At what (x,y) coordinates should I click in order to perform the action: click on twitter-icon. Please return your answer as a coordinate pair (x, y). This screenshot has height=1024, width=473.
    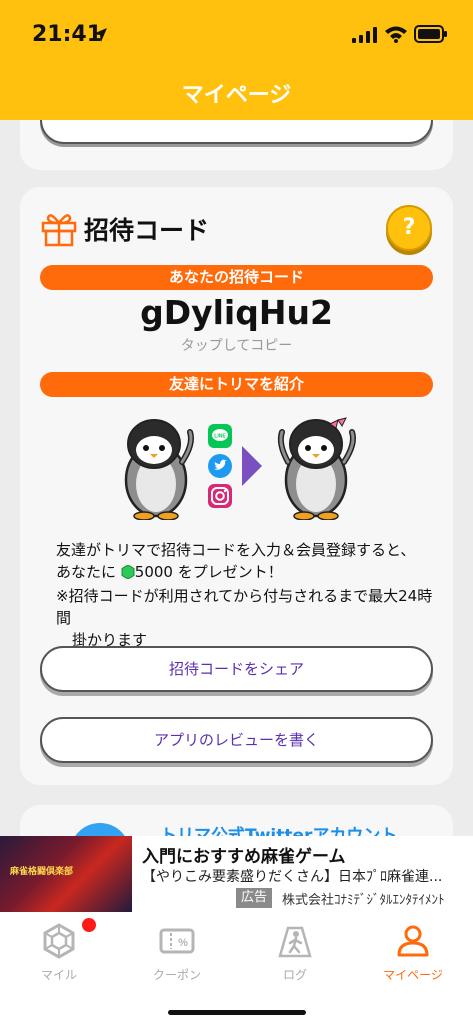
    Looking at the image, I should click on (220, 466).